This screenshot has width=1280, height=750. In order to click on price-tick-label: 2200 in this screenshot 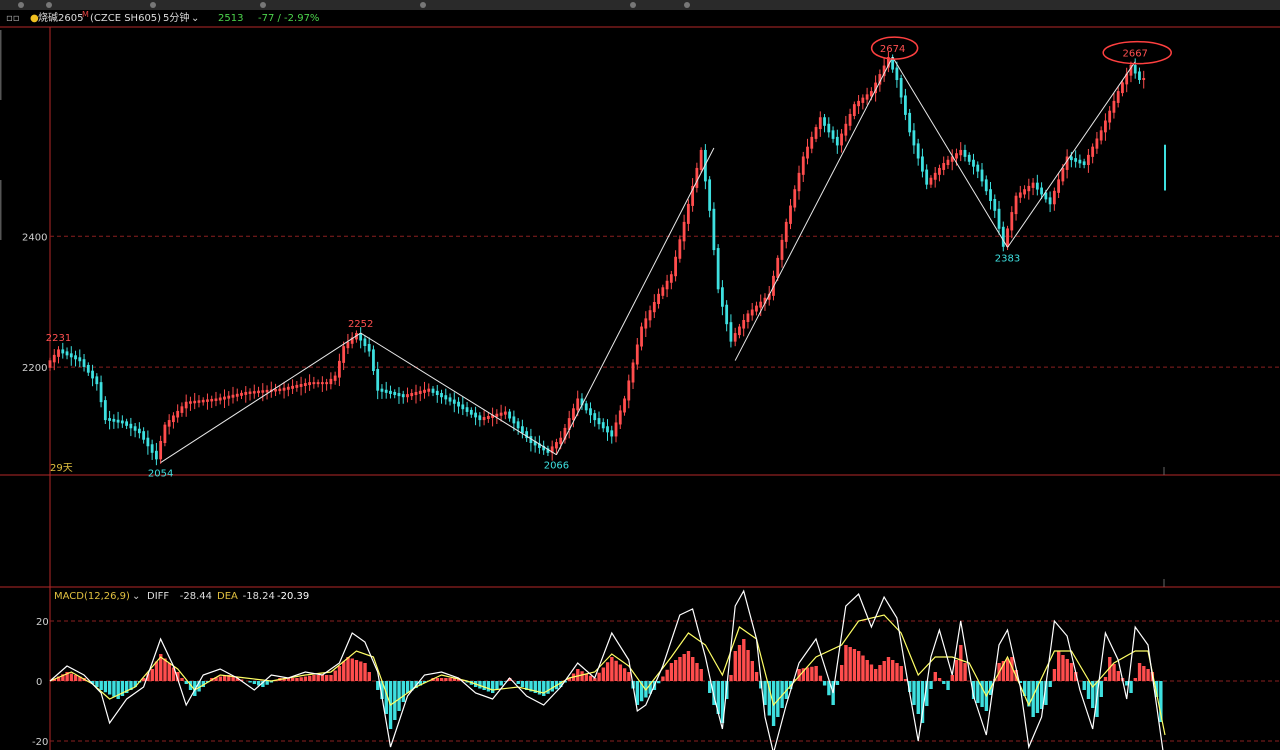, I will do `click(34, 368)`.